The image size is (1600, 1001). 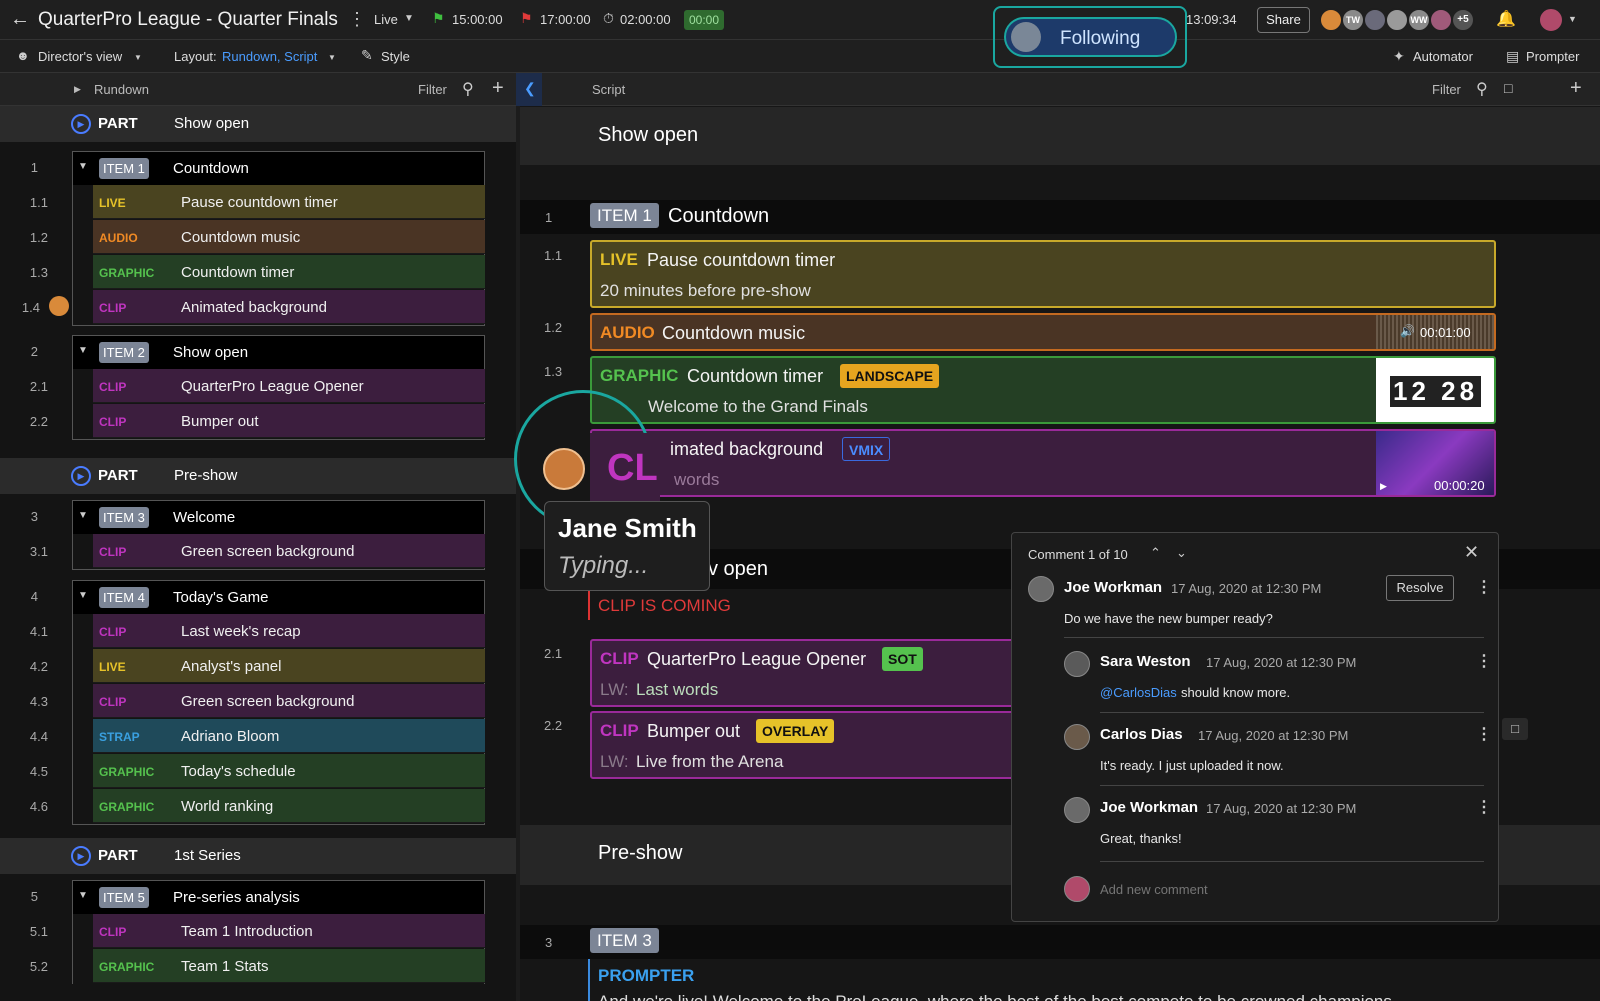 What do you see at coordinates (645, 19) in the screenshot?
I see `duration: 02:00:00` at bounding box center [645, 19].